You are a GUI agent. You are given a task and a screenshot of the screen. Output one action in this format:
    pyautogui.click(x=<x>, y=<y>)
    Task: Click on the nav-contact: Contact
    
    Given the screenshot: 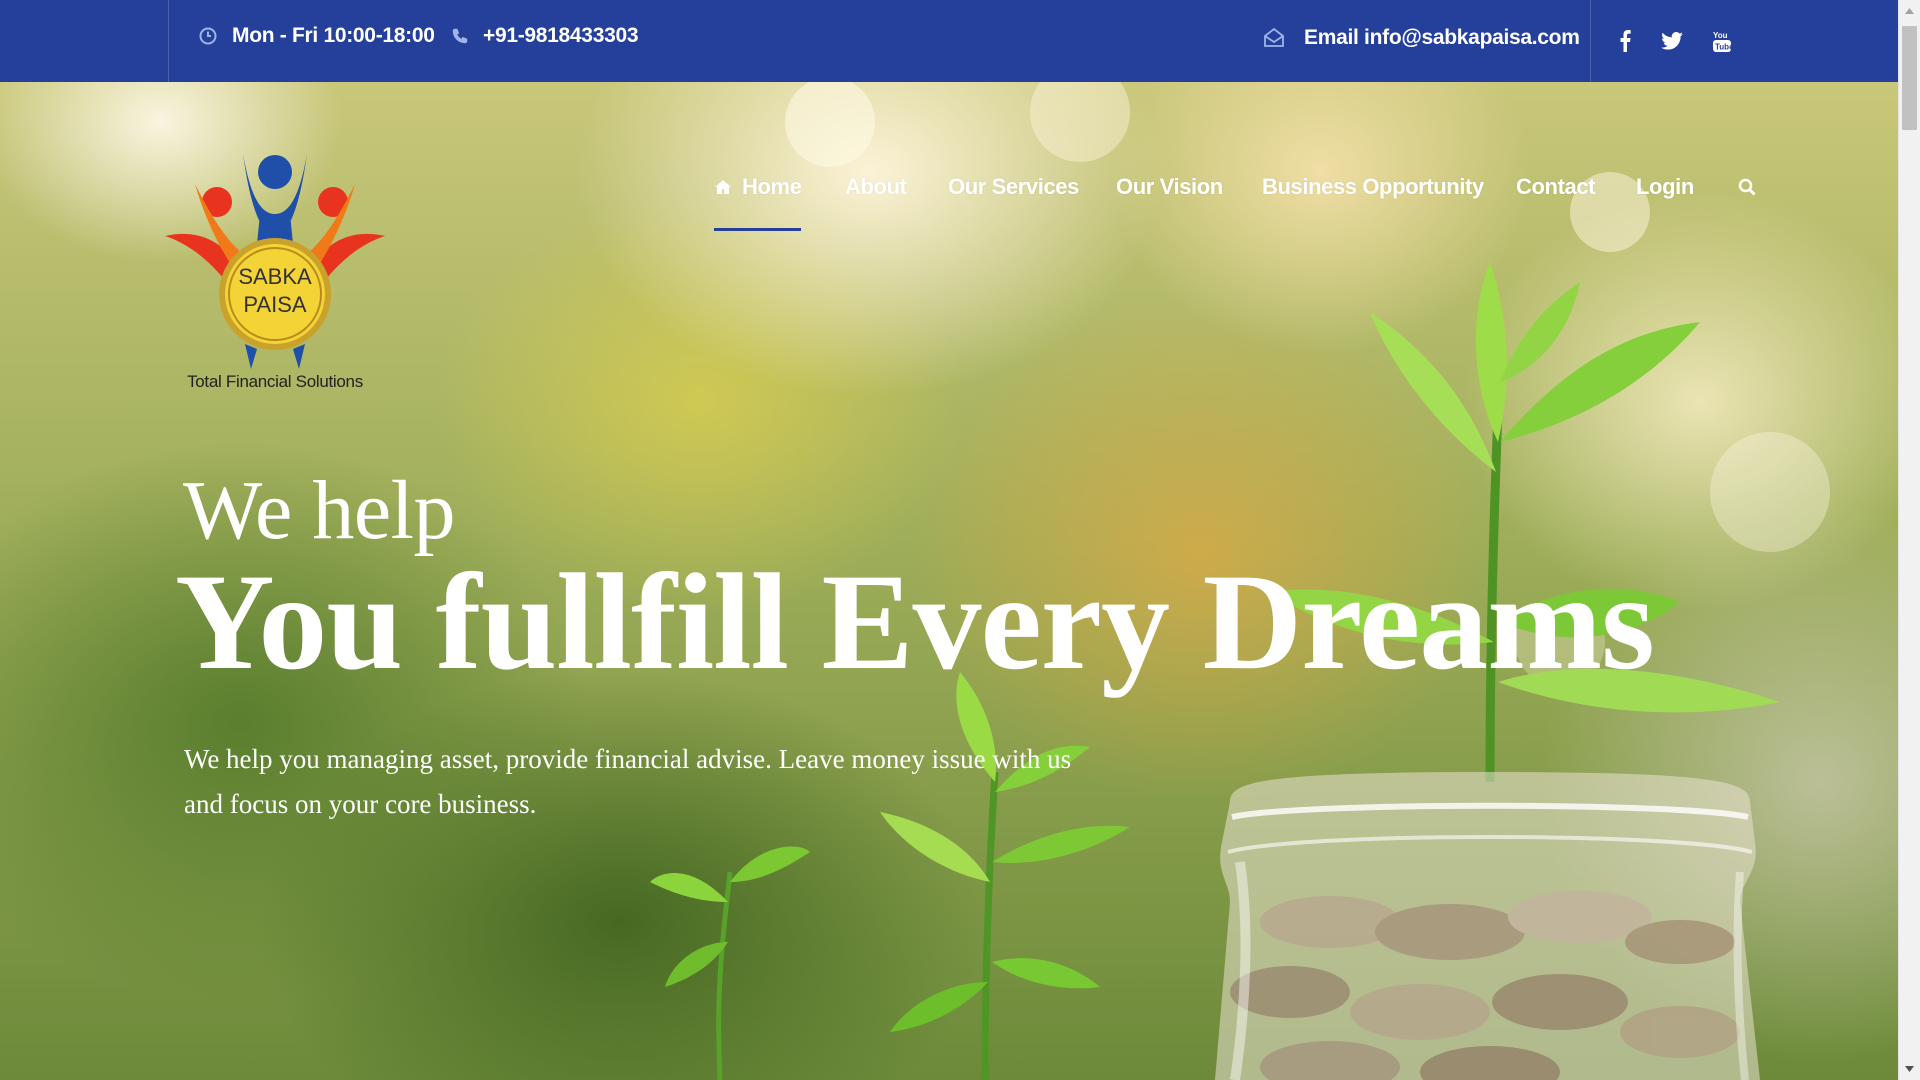 What is the action you would take?
    pyautogui.click(x=1555, y=187)
    